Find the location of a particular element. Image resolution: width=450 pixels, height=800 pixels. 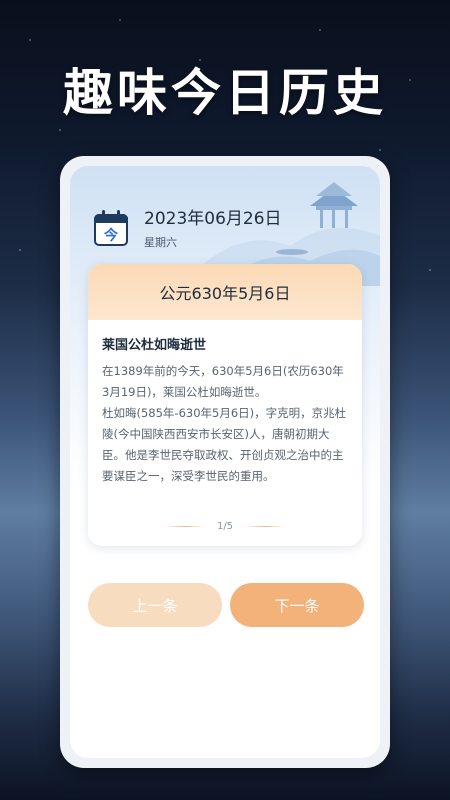

calendar-icon: 今 is located at coordinates (113, 229).